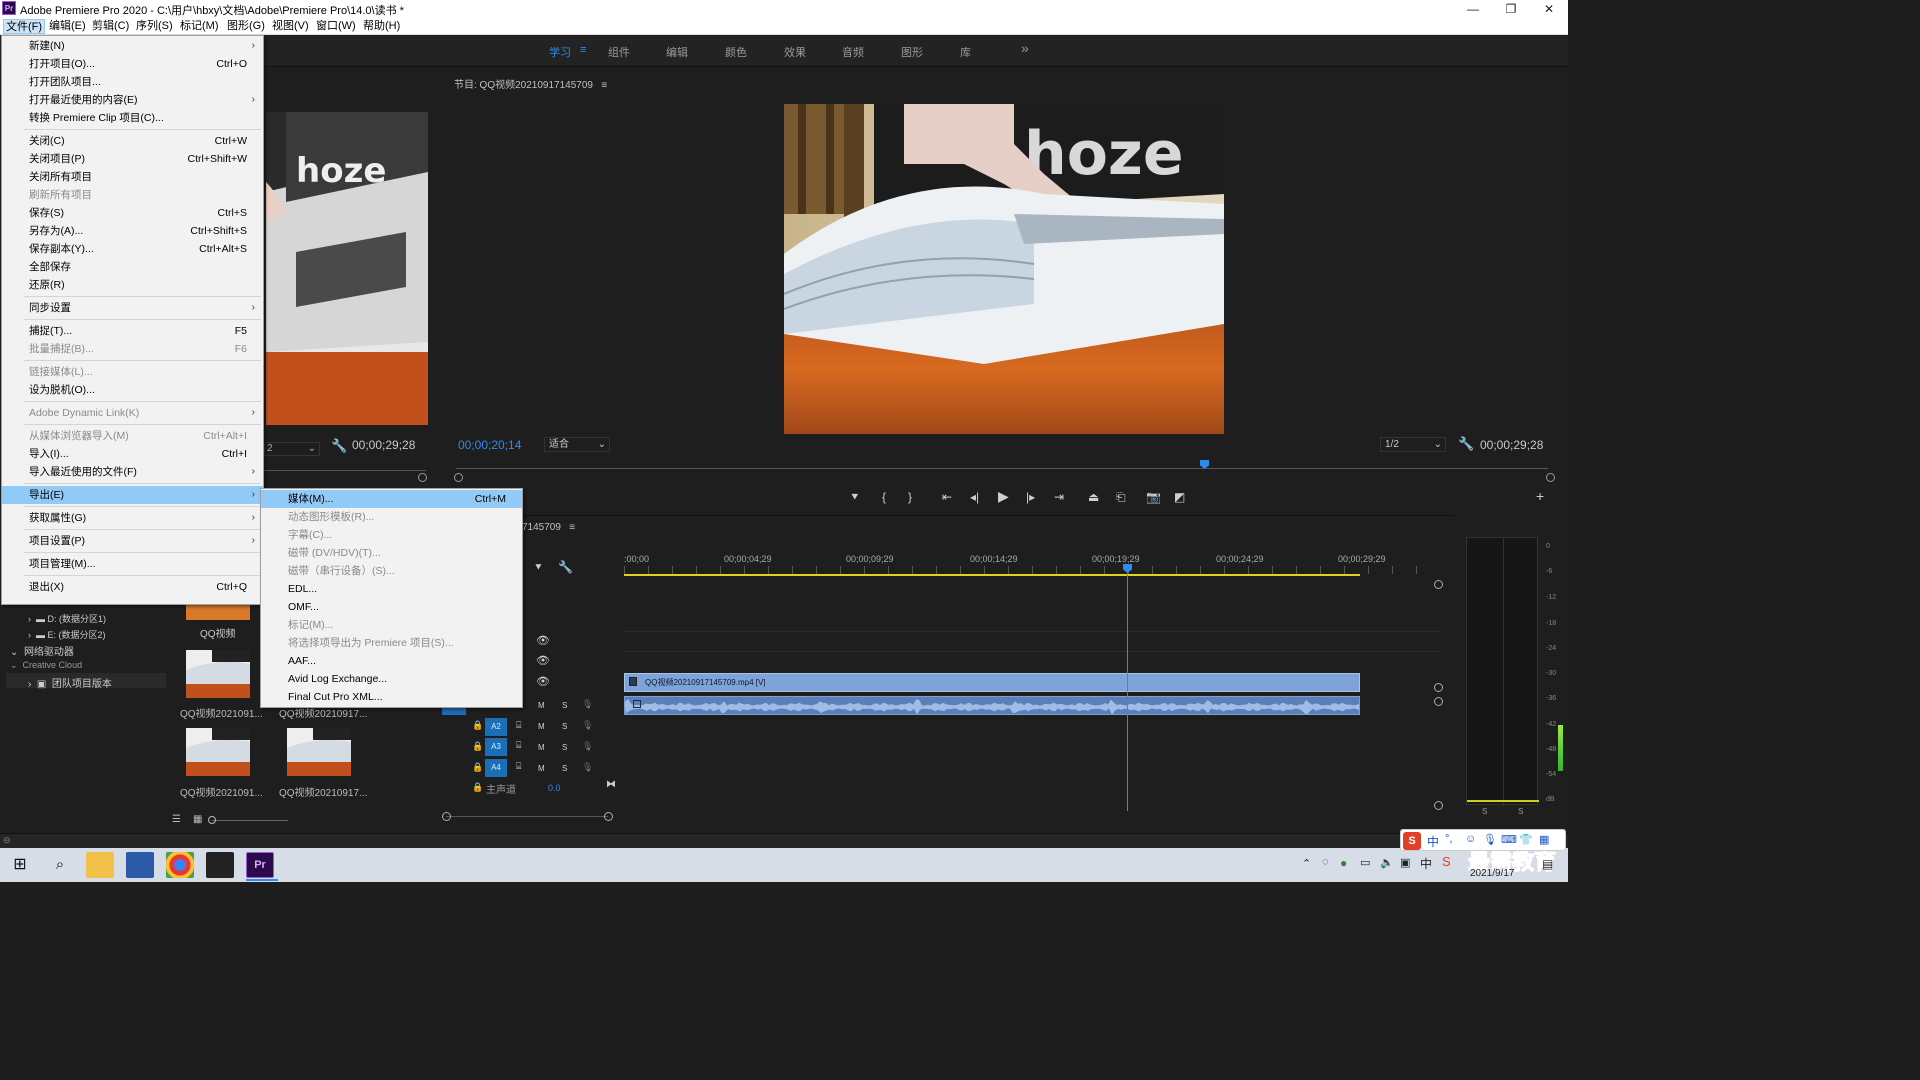 The height and width of the screenshot is (1080, 1920). I want to click on a4-mic-icon: 🎙, so click(587, 767).